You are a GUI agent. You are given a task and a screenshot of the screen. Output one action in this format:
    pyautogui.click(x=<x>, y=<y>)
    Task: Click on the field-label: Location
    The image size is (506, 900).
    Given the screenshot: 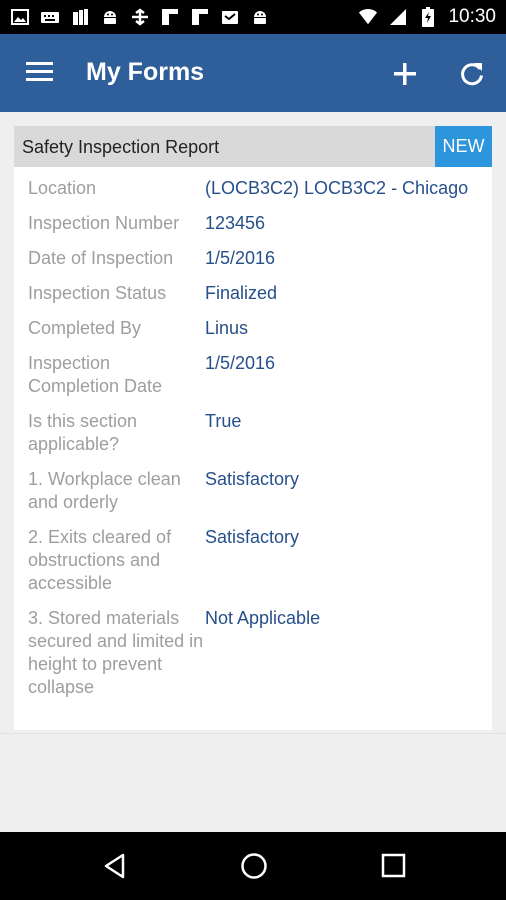 What is the action you would take?
    pyautogui.click(x=62, y=188)
    